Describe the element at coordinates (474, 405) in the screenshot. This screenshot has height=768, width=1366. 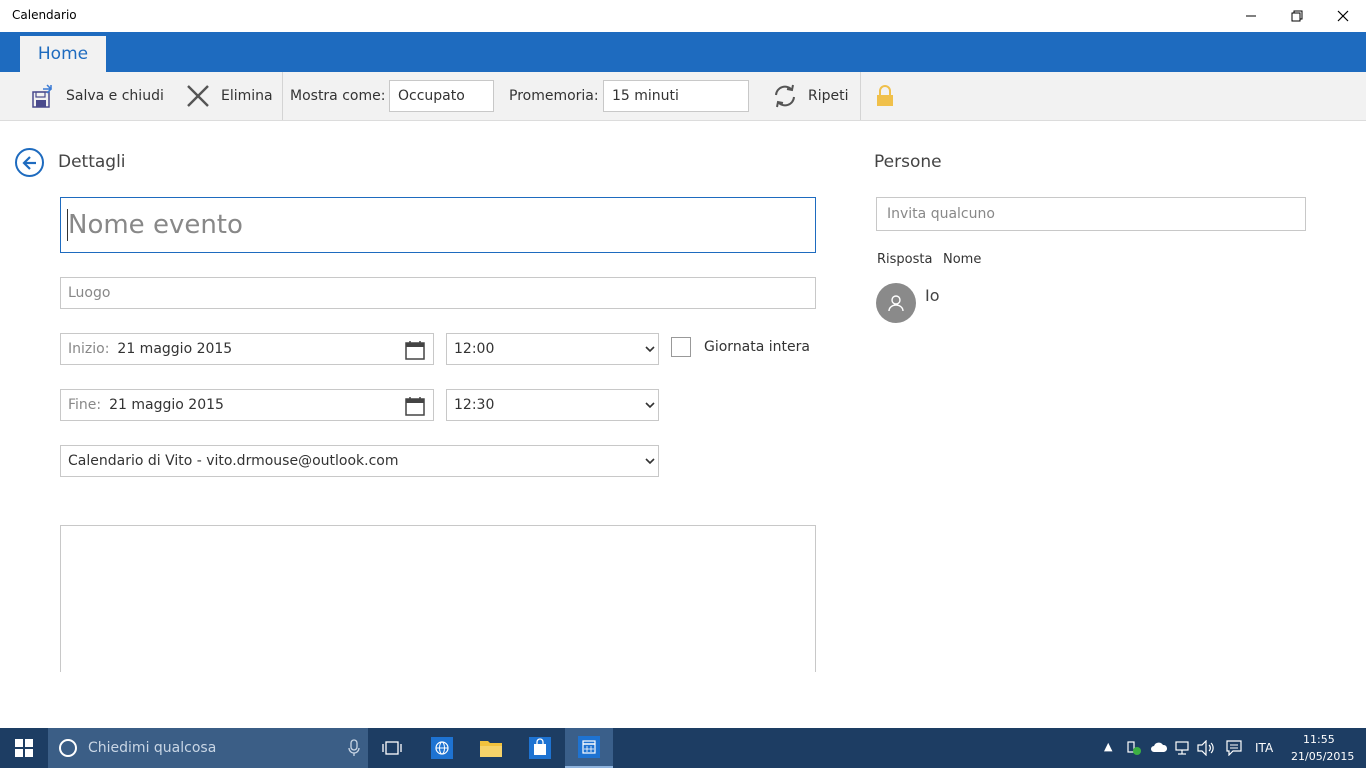
I see `end-time-value: 12:30` at that location.